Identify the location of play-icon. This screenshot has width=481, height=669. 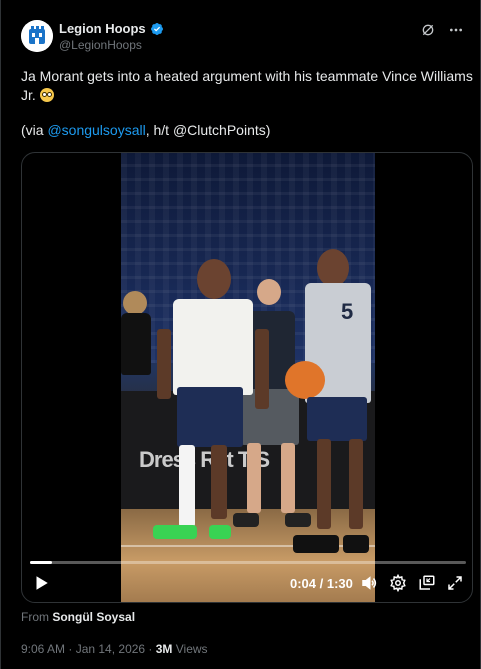
(41, 583).